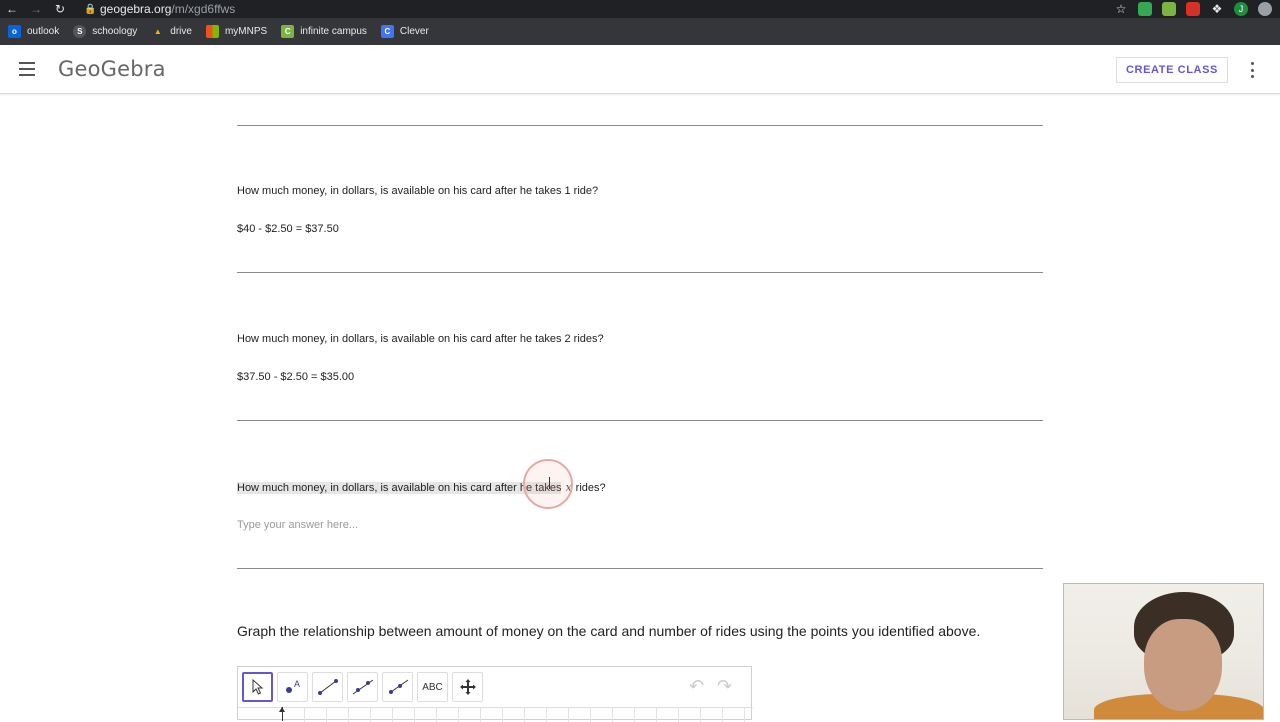 This screenshot has width=1280, height=722. I want to click on move-graphics-tool-icon, so click(467, 687).